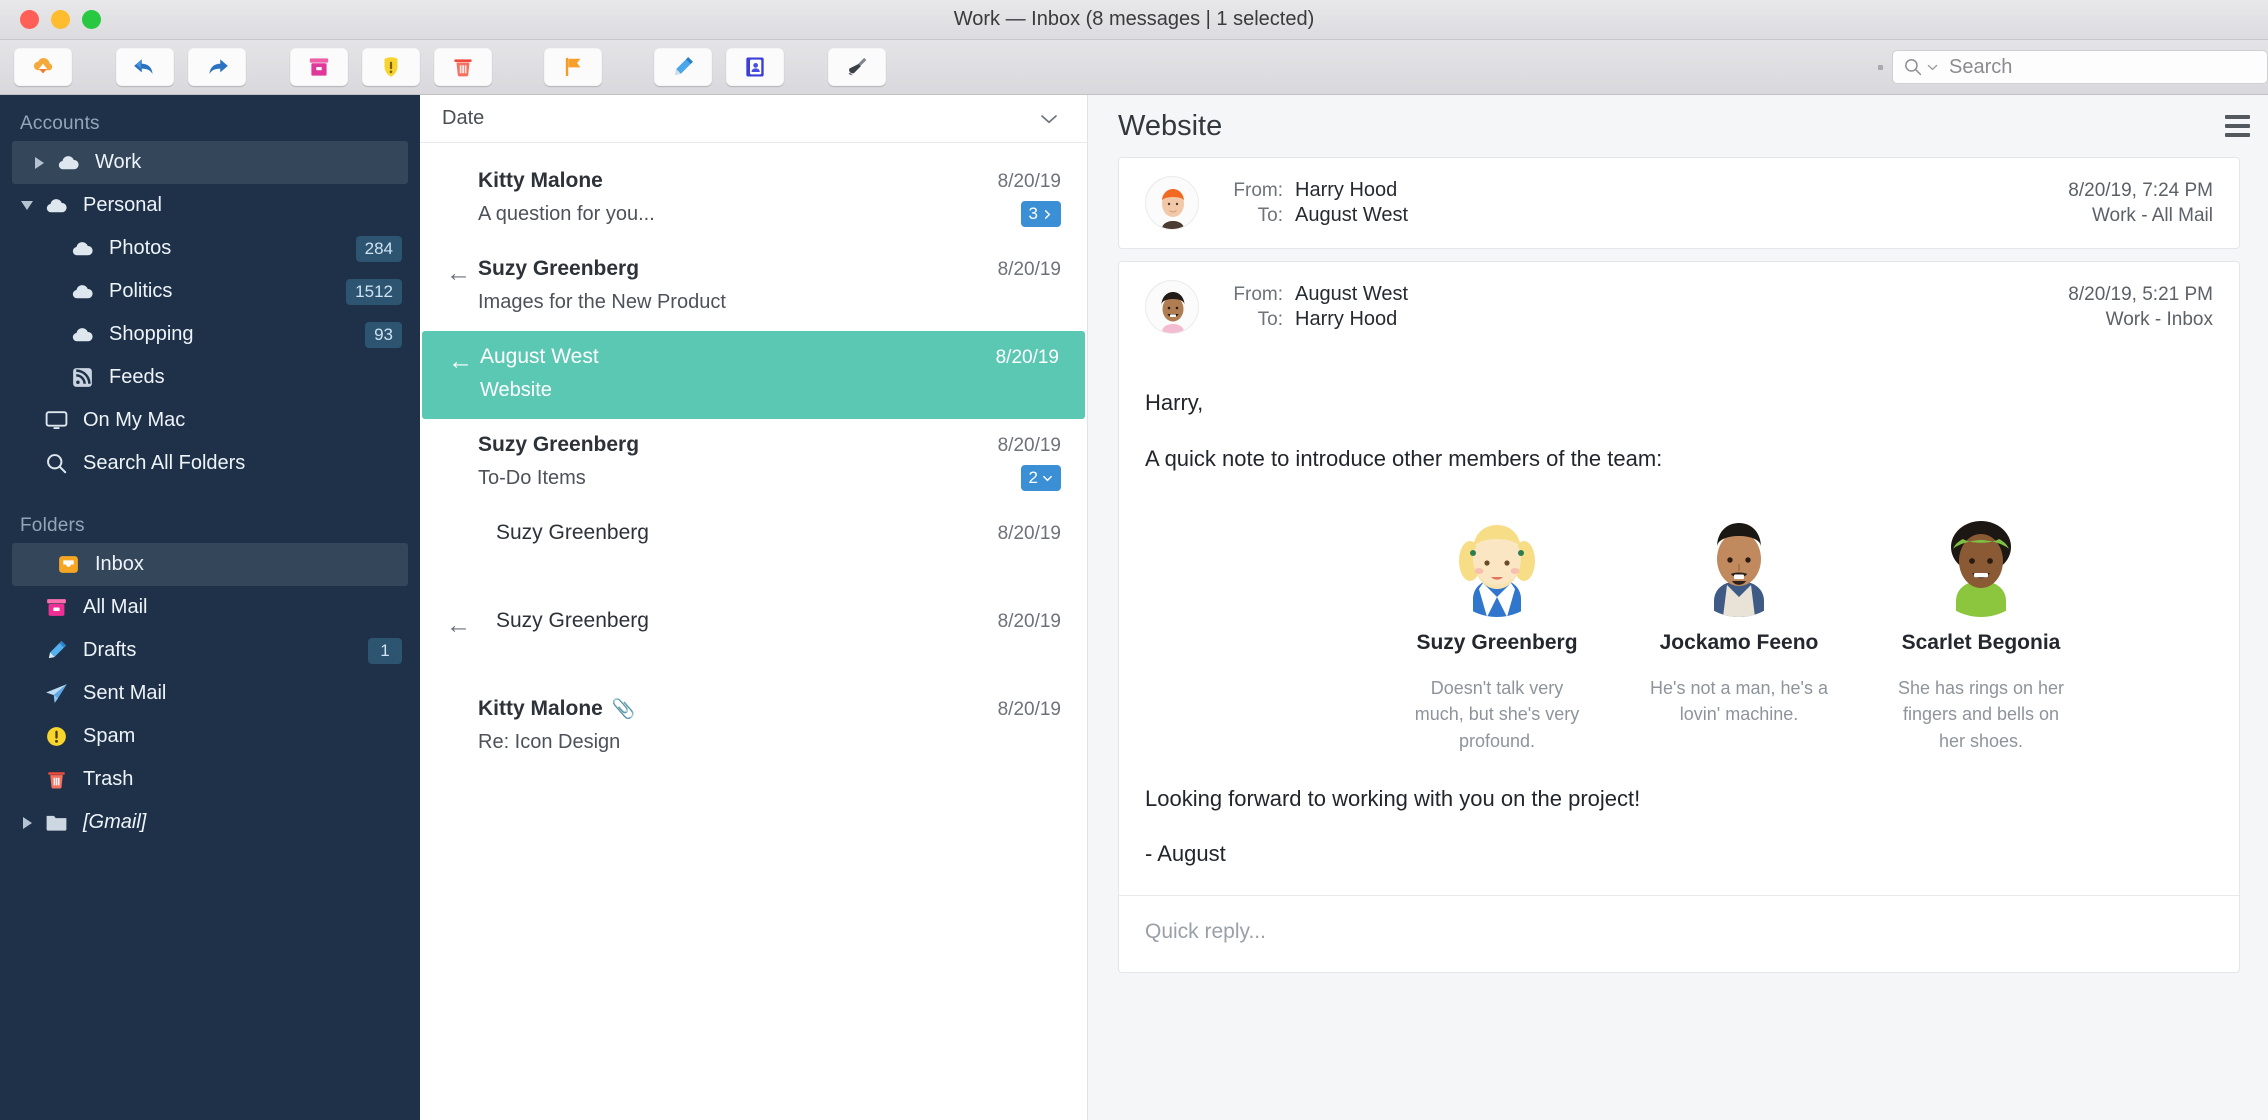 The image size is (2268, 1120). I want to click on message-meta: 8/20/19, 7:24 PM Work - All Mail, so click(2140, 203).